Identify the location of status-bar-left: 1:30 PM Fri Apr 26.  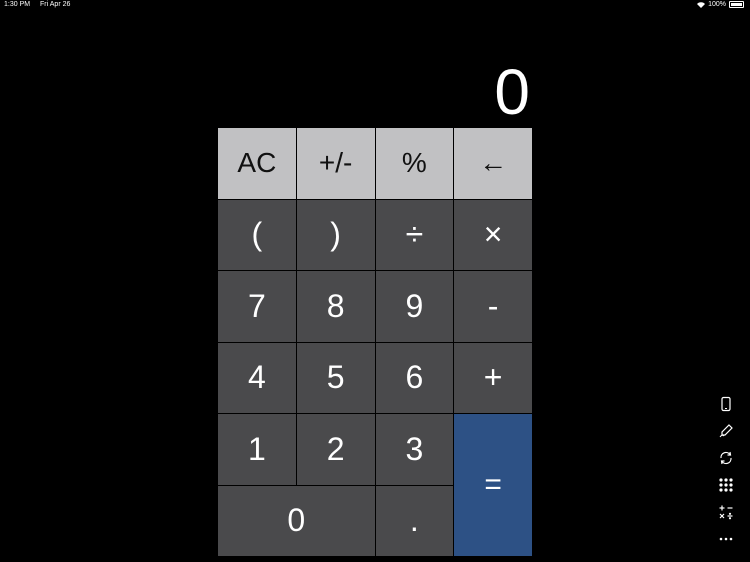
(41, 4).